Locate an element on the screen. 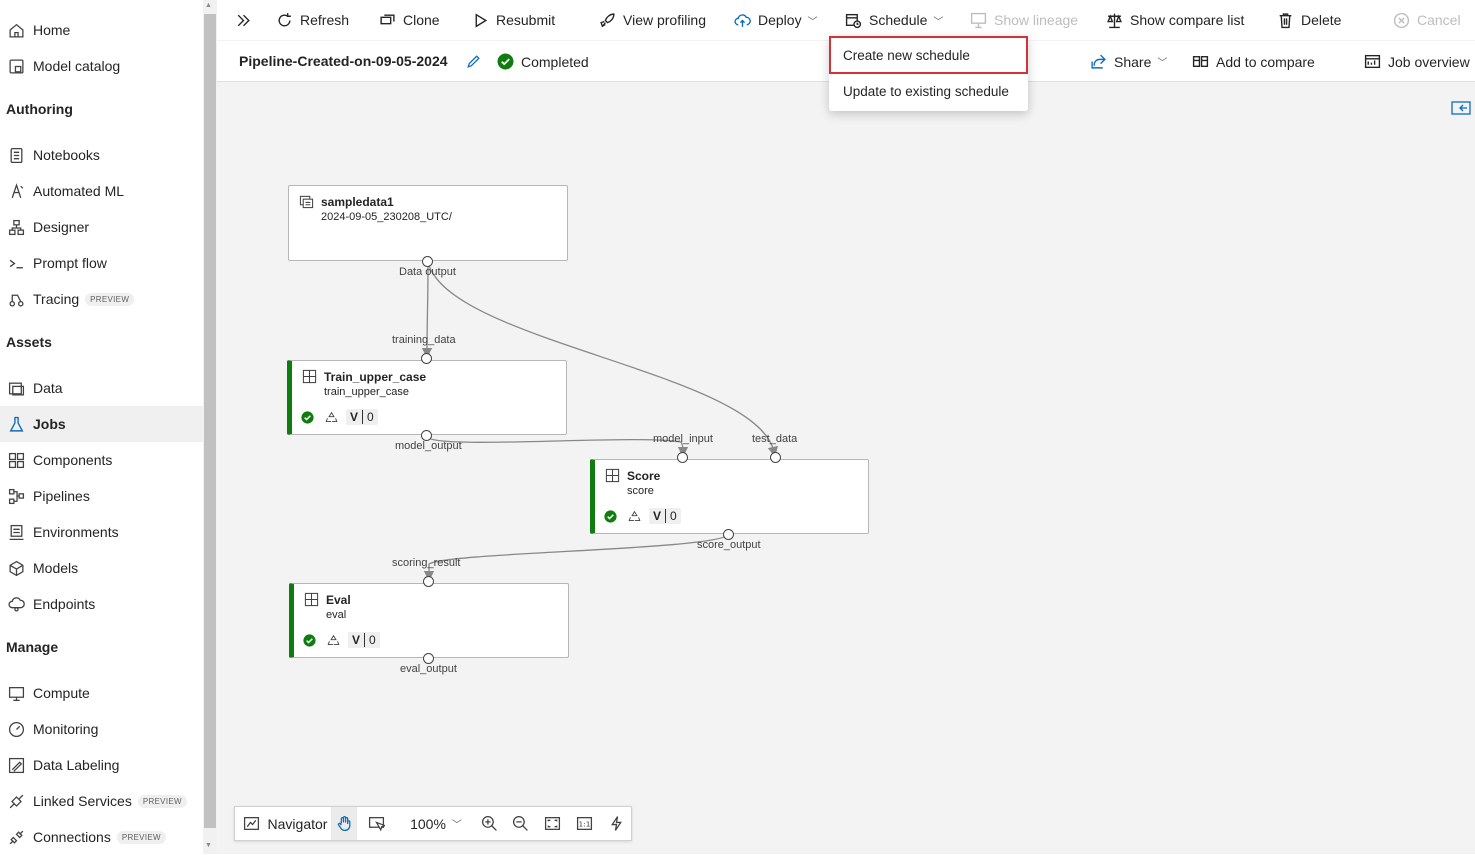 The height and width of the screenshot is (855, 1475). nav-notebooks: Notebooks is located at coordinates (103, 155).